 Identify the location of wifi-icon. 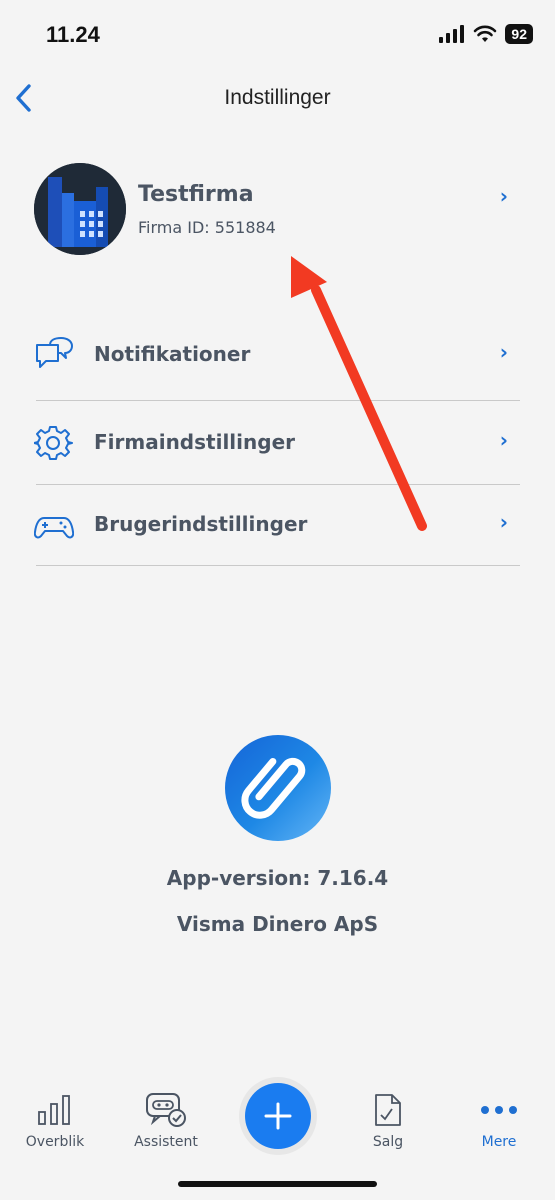
(485, 33).